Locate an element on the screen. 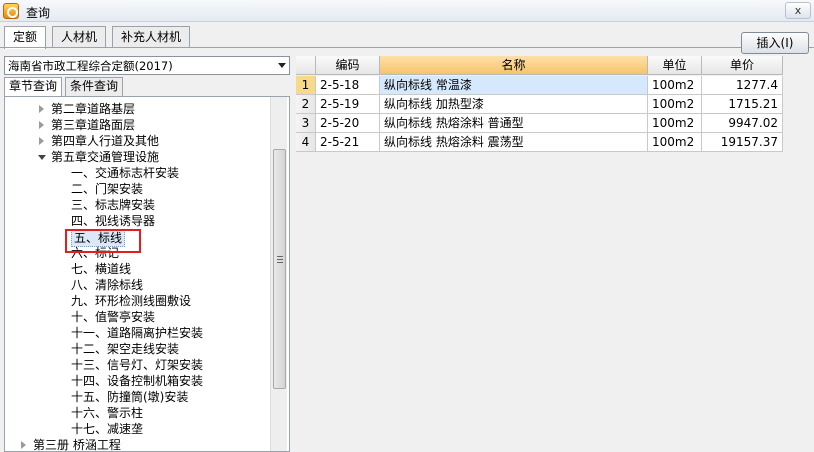  tree-scrollbar is located at coordinates (278, 274).